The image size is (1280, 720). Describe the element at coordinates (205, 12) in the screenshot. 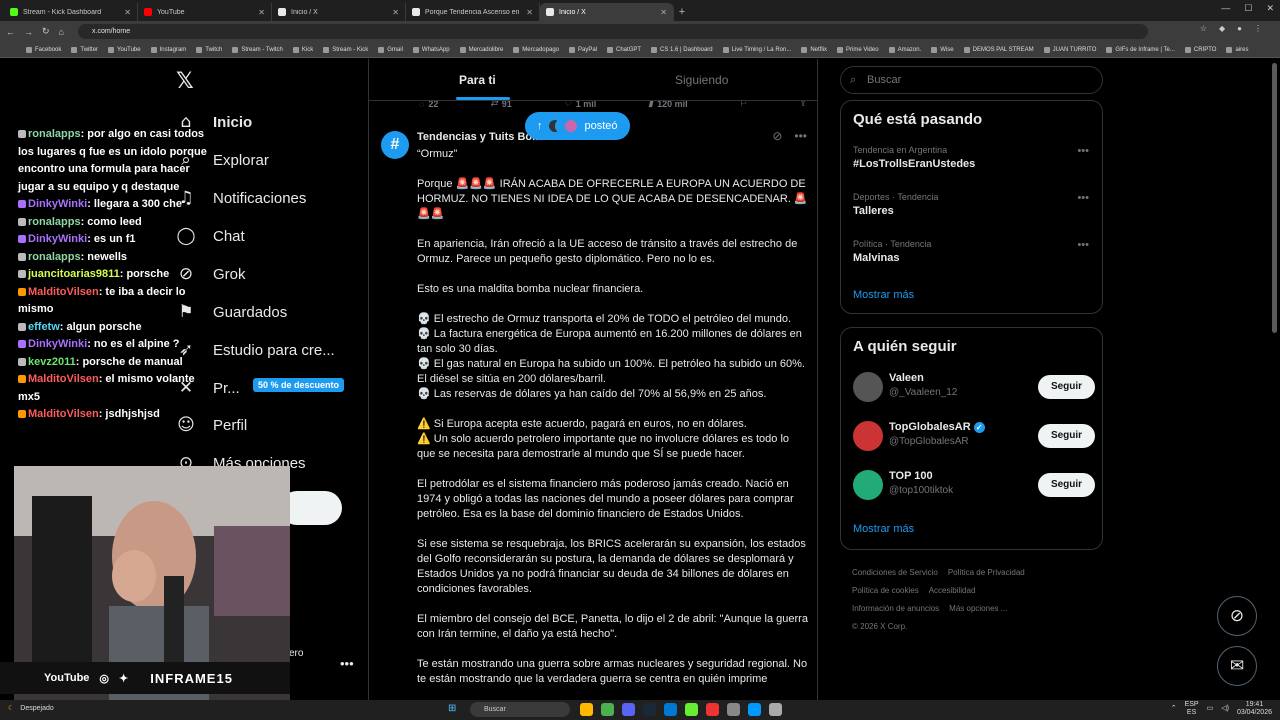

I see `browser-tab: YouTube ✕` at that location.